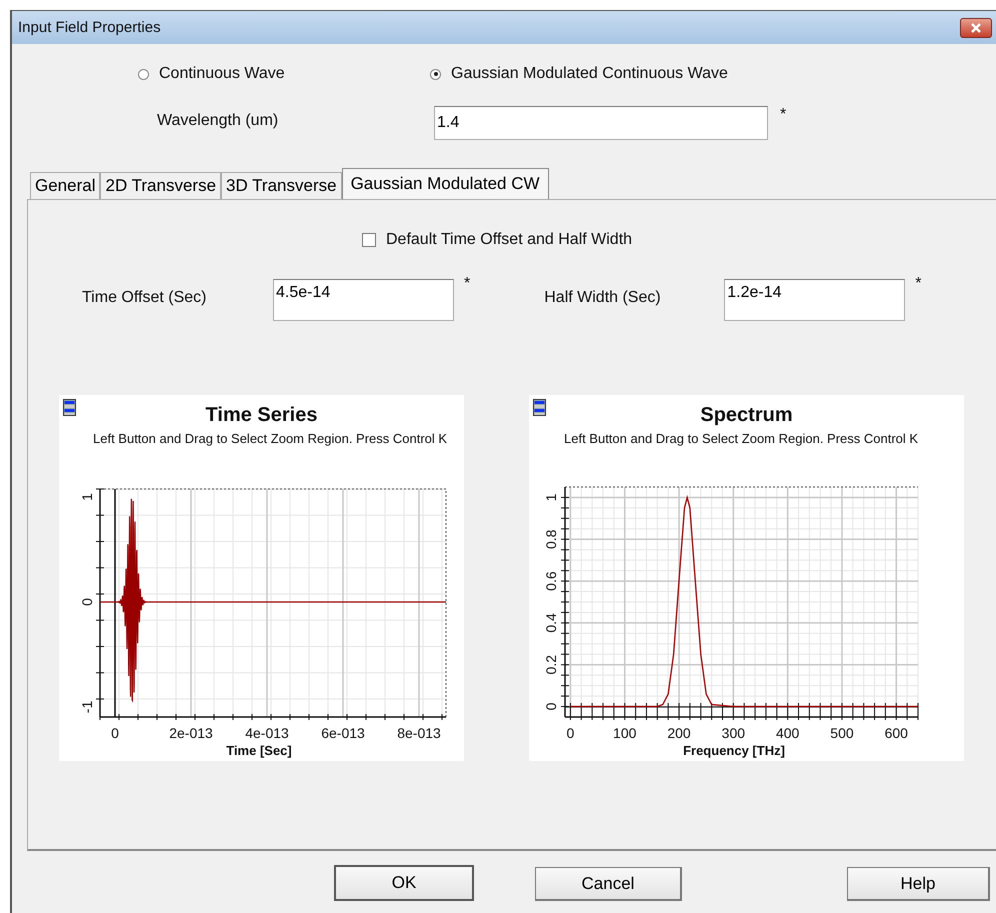 The height and width of the screenshot is (913, 996). Describe the element at coordinates (218, 121) in the screenshot. I see `field-label: Wavelength (um)` at that location.